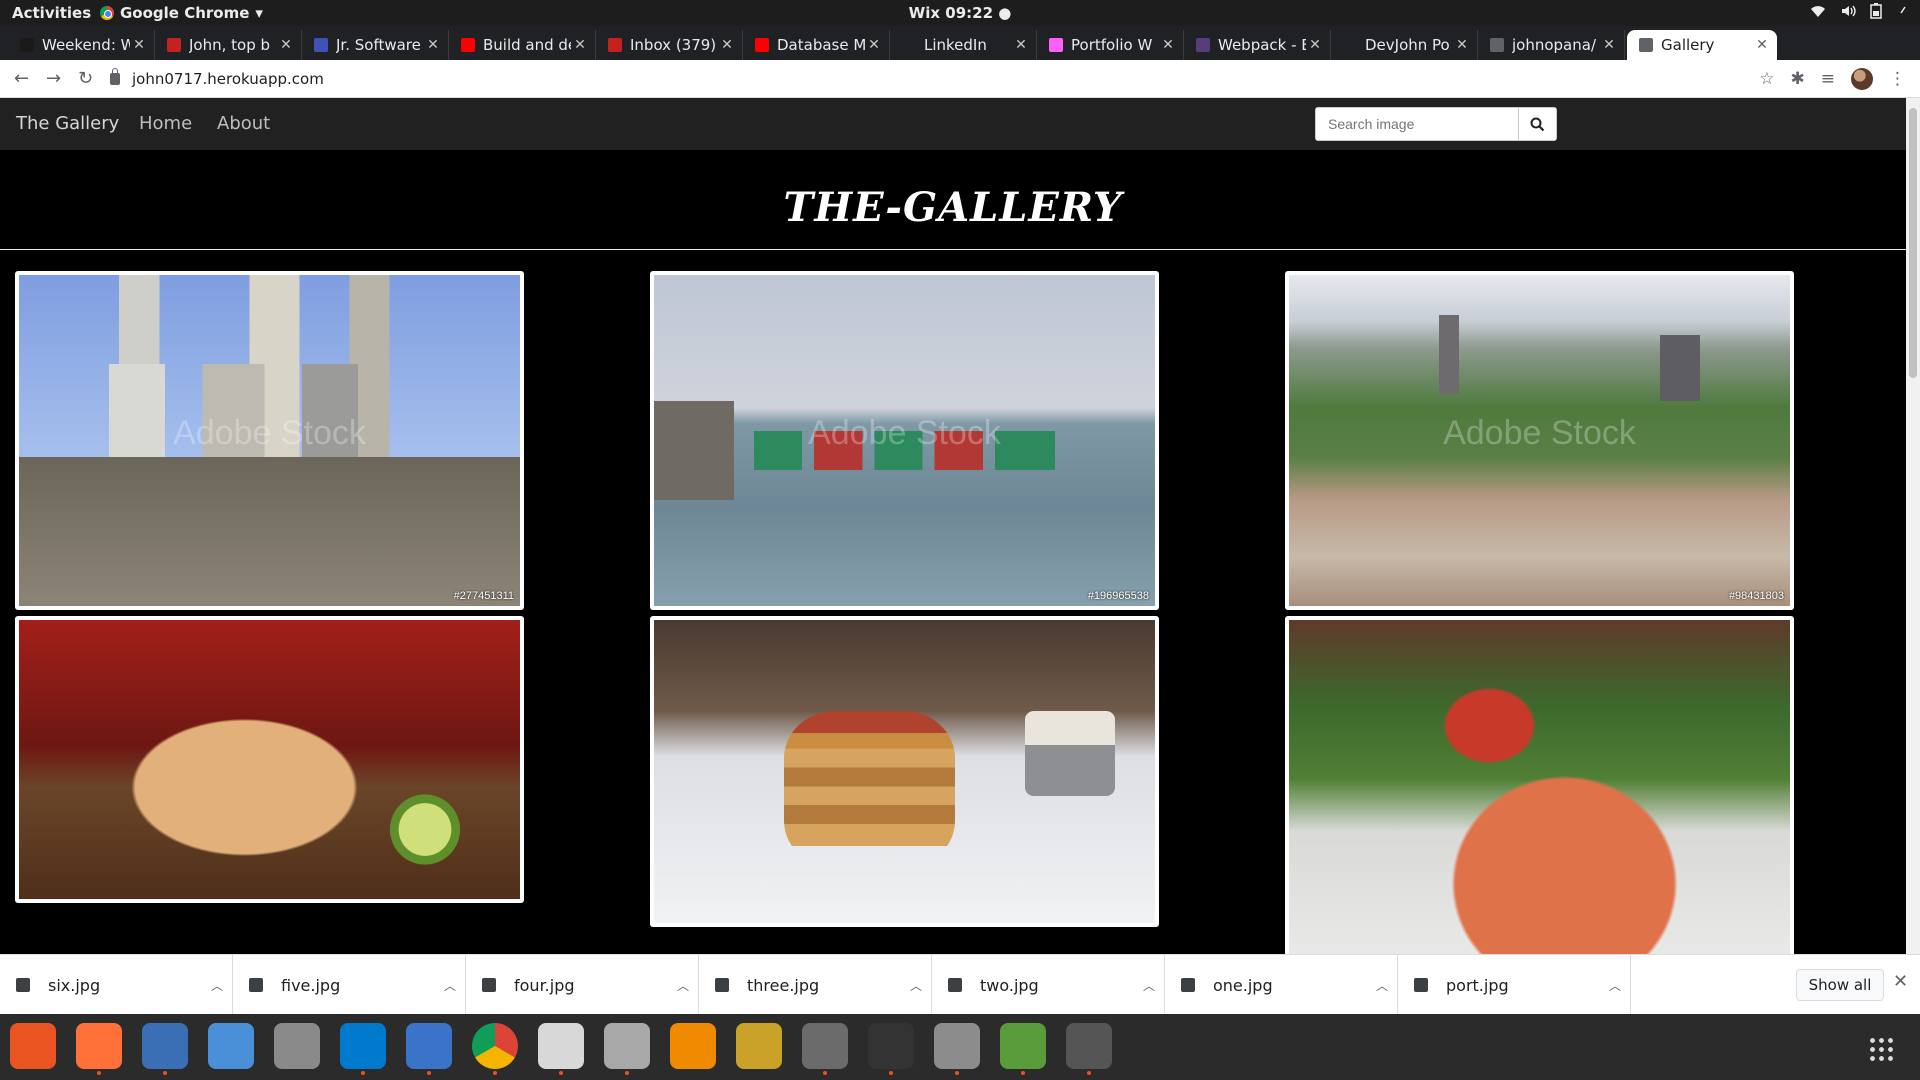  Describe the element at coordinates (930, 79) in the screenshot. I see `address-bar: john0717.herokuapp.com` at that location.